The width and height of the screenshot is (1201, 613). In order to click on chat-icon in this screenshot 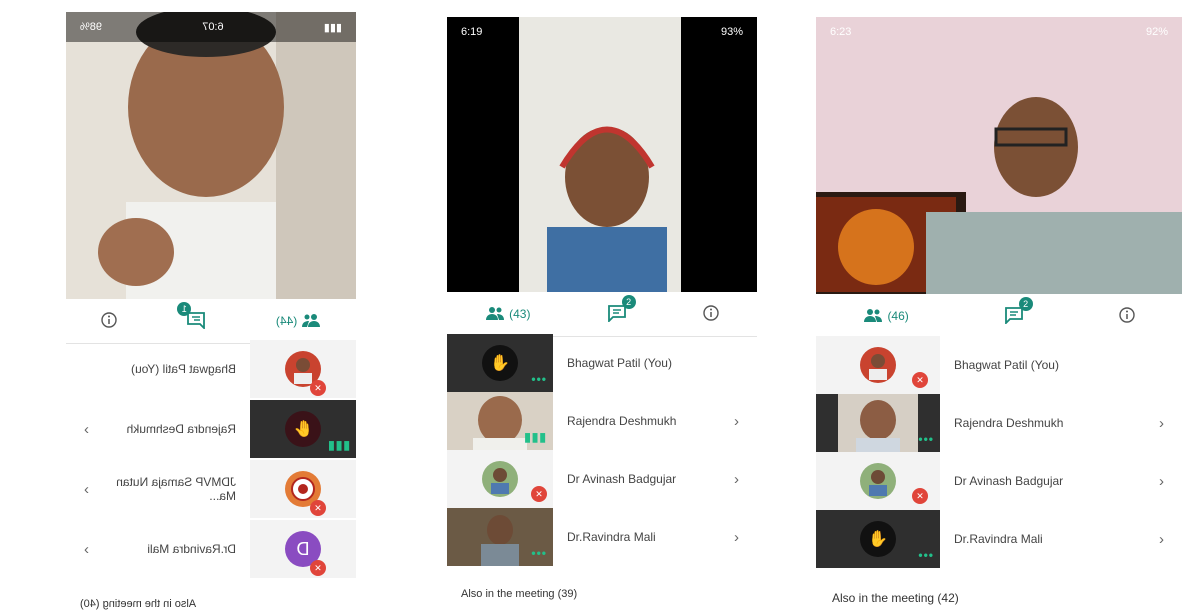, I will do `click(196, 321)`.